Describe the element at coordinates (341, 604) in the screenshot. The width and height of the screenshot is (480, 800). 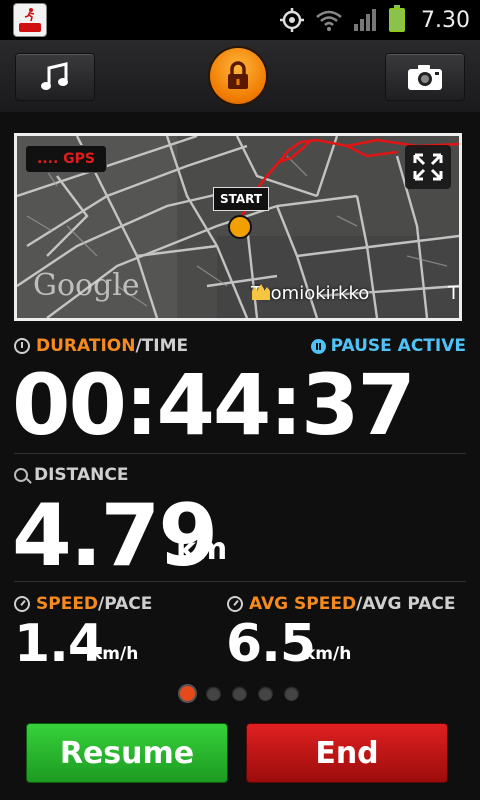
I see `avg-speed-label: AVG SPEED/AVG PACE` at that location.